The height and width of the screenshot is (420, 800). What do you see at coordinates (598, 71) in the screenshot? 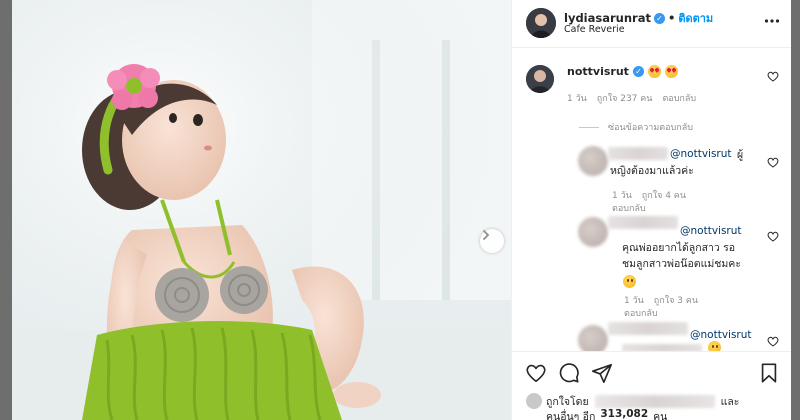
I see `comment-username: nottvisrut` at bounding box center [598, 71].